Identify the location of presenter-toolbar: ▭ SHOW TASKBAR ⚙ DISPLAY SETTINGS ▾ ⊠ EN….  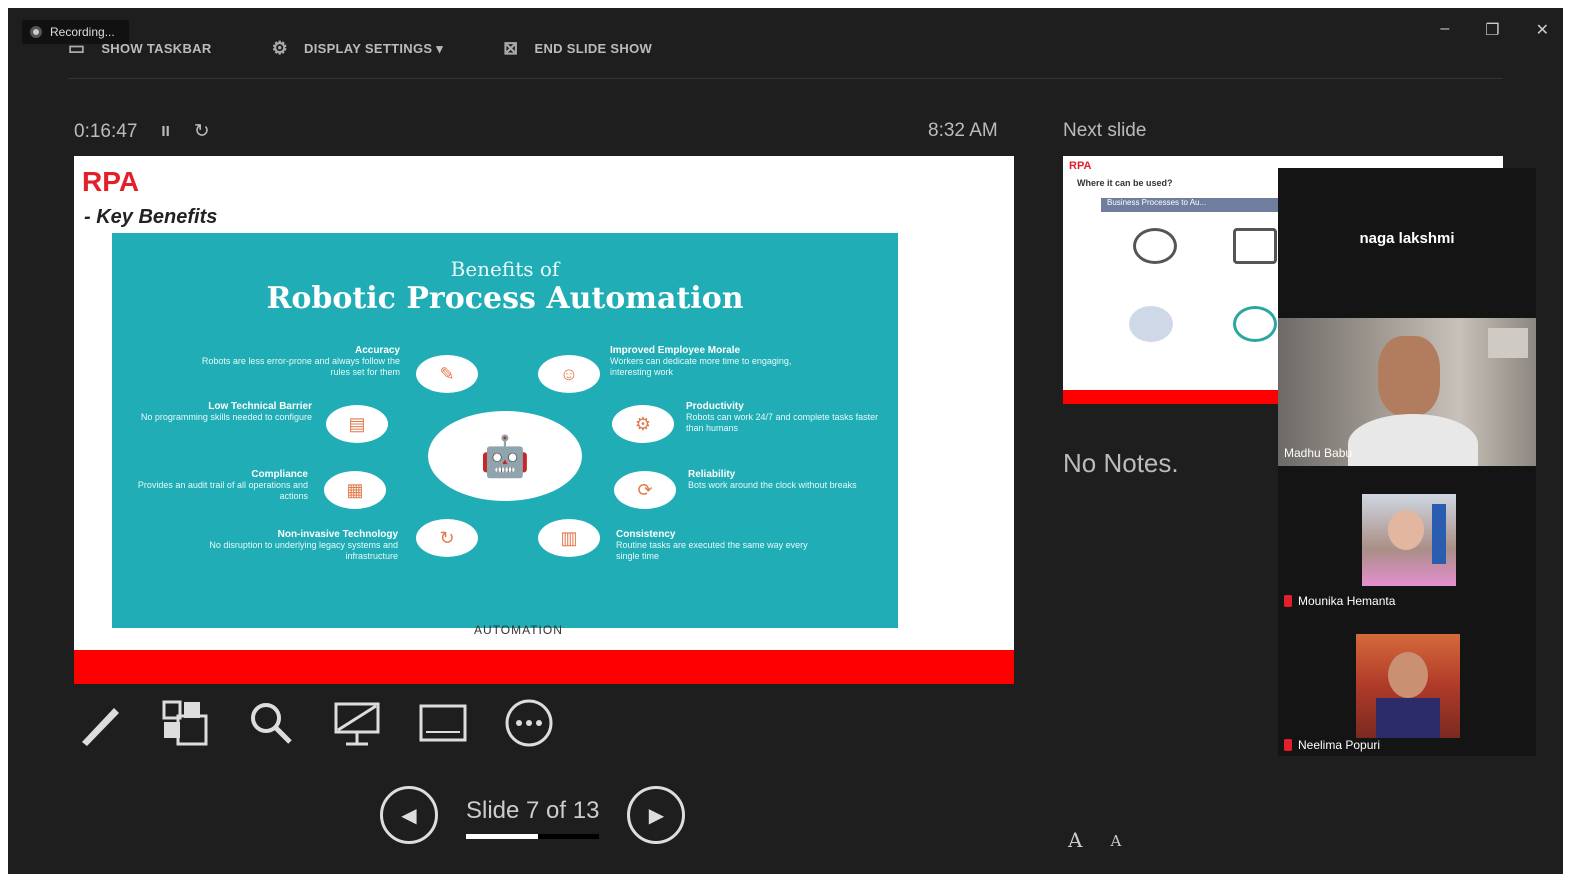
(360, 48).